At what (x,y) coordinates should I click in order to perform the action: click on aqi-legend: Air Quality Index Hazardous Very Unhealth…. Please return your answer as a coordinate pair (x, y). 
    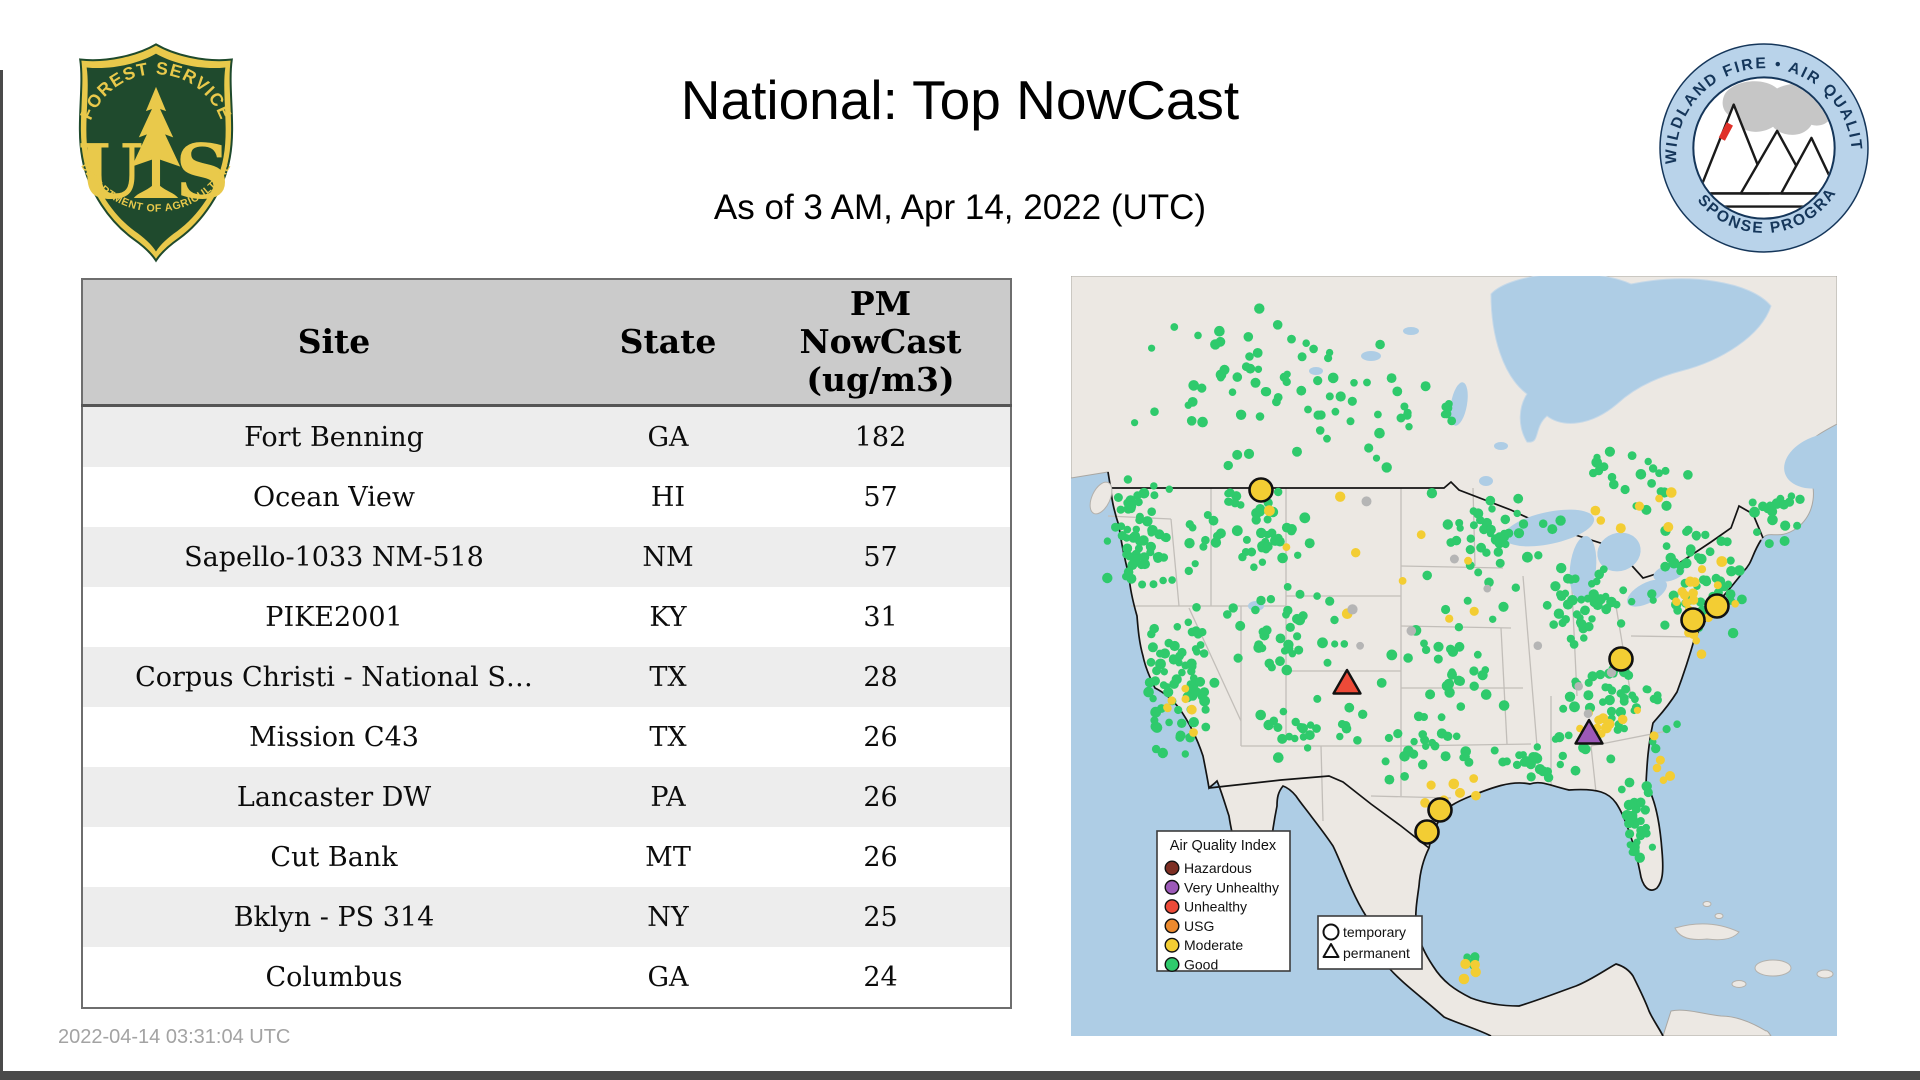
    Looking at the image, I should click on (1223, 901).